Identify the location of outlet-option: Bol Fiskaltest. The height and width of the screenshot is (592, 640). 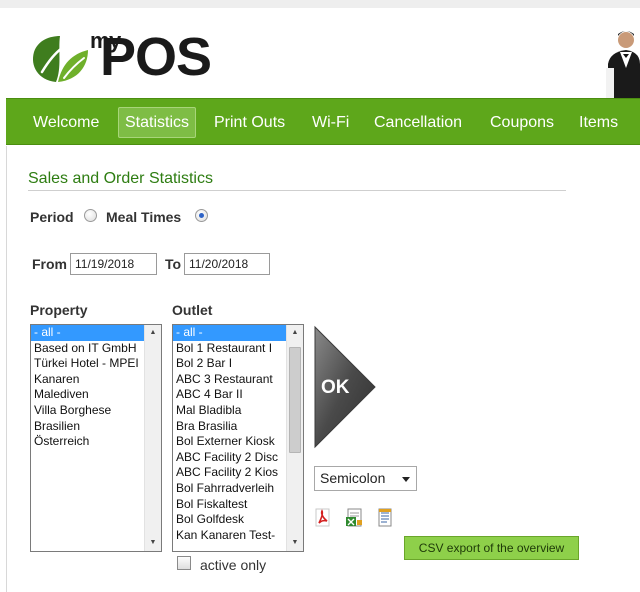
(229, 505).